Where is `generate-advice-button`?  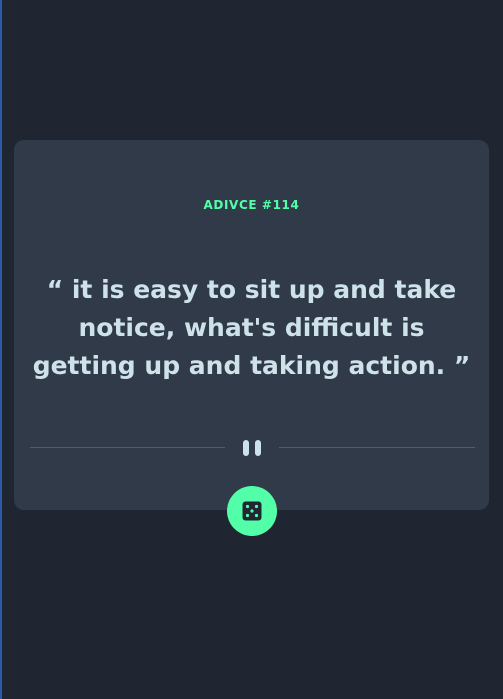 generate-advice-button is located at coordinates (252, 511).